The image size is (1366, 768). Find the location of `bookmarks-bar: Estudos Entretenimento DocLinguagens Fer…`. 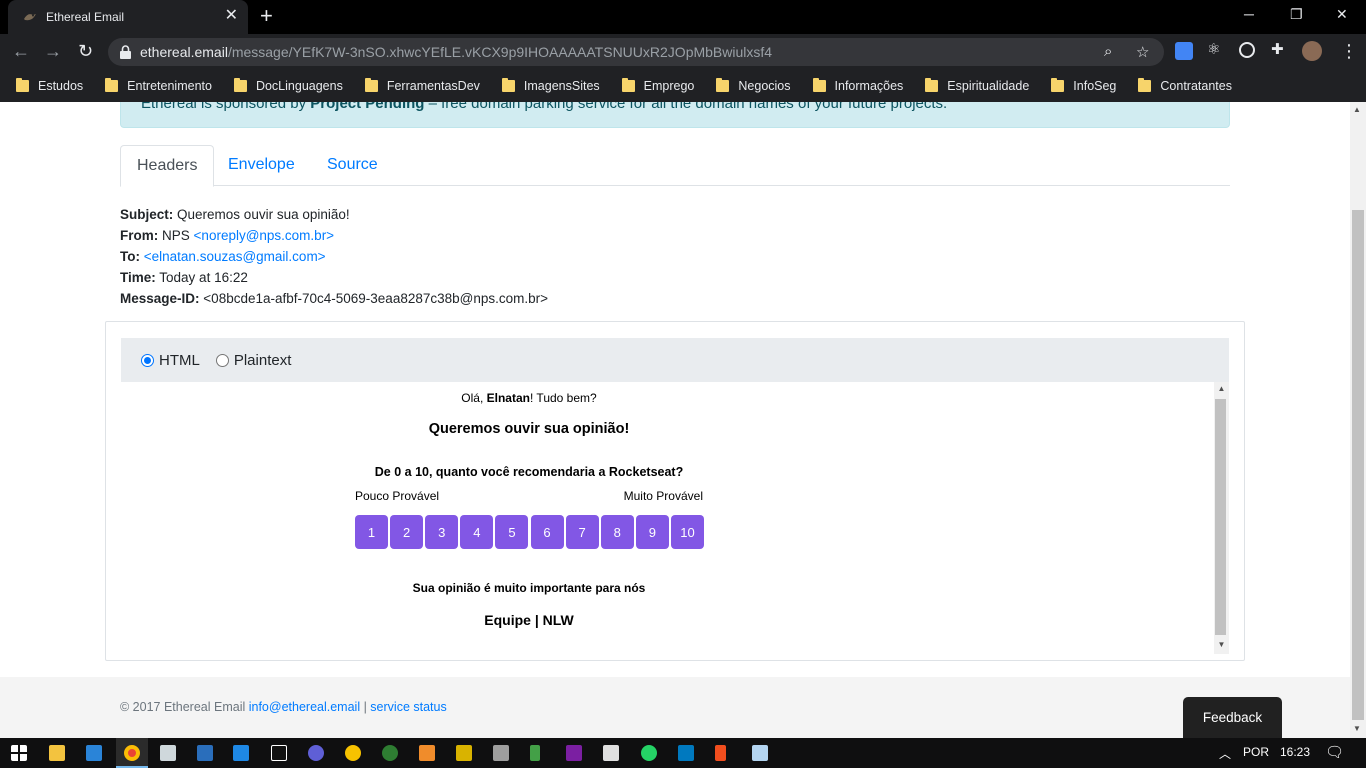

bookmarks-bar: Estudos Entretenimento DocLinguagens Fer… is located at coordinates (683, 86).